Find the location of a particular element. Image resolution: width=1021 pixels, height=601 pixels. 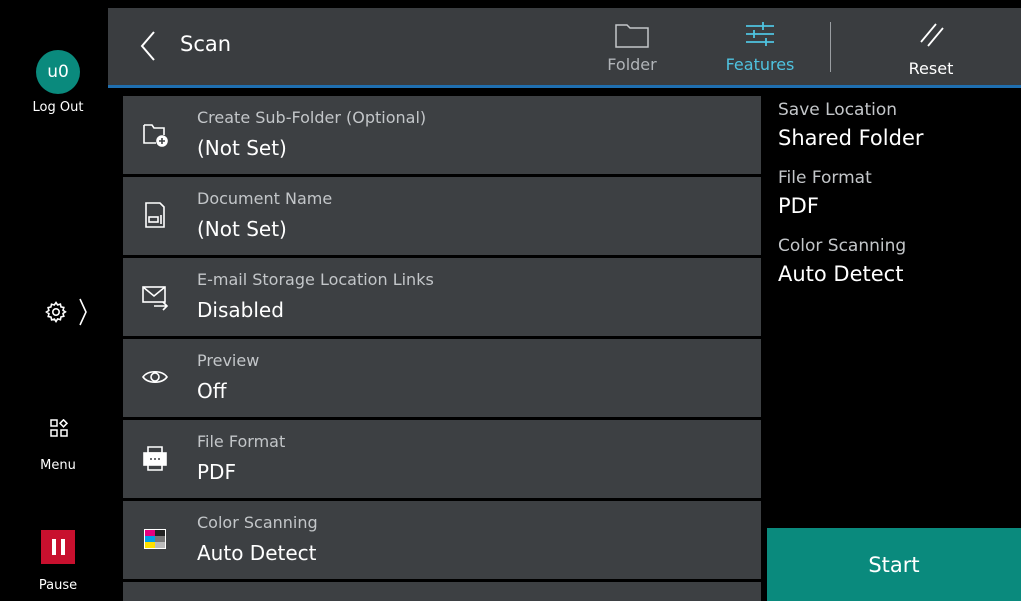

logout-button: Log Out is located at coordinates (58, 107).